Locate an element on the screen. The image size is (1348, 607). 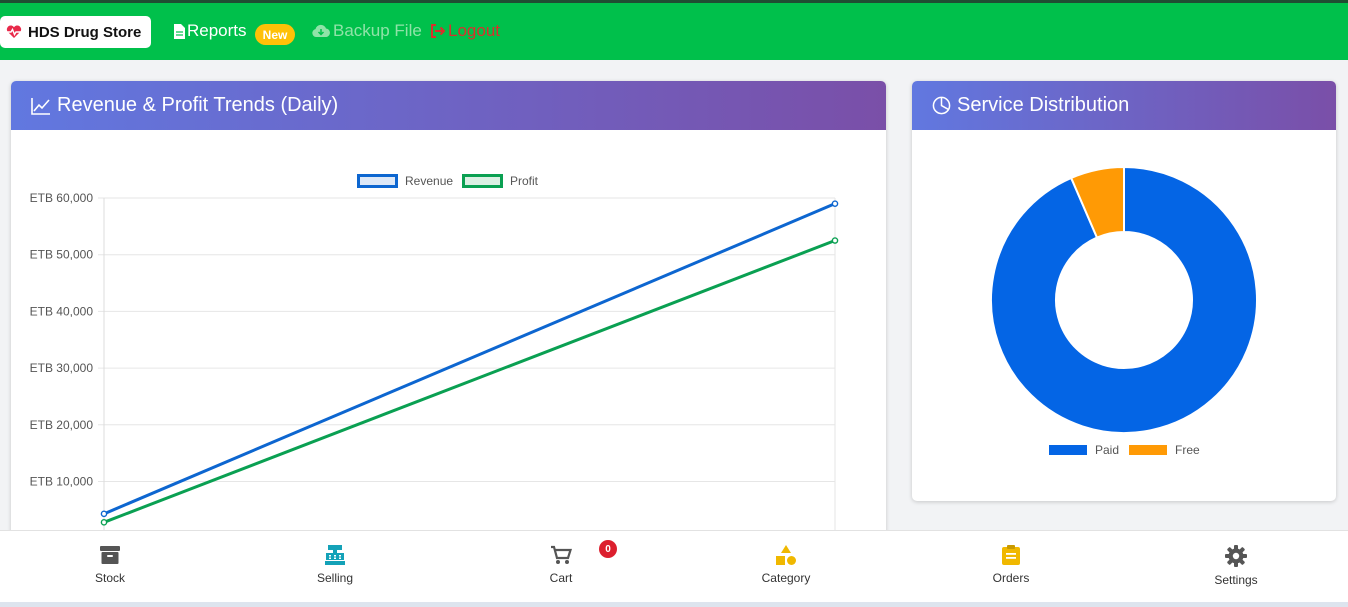
shapes-icon is located at coordinates (786, 555).